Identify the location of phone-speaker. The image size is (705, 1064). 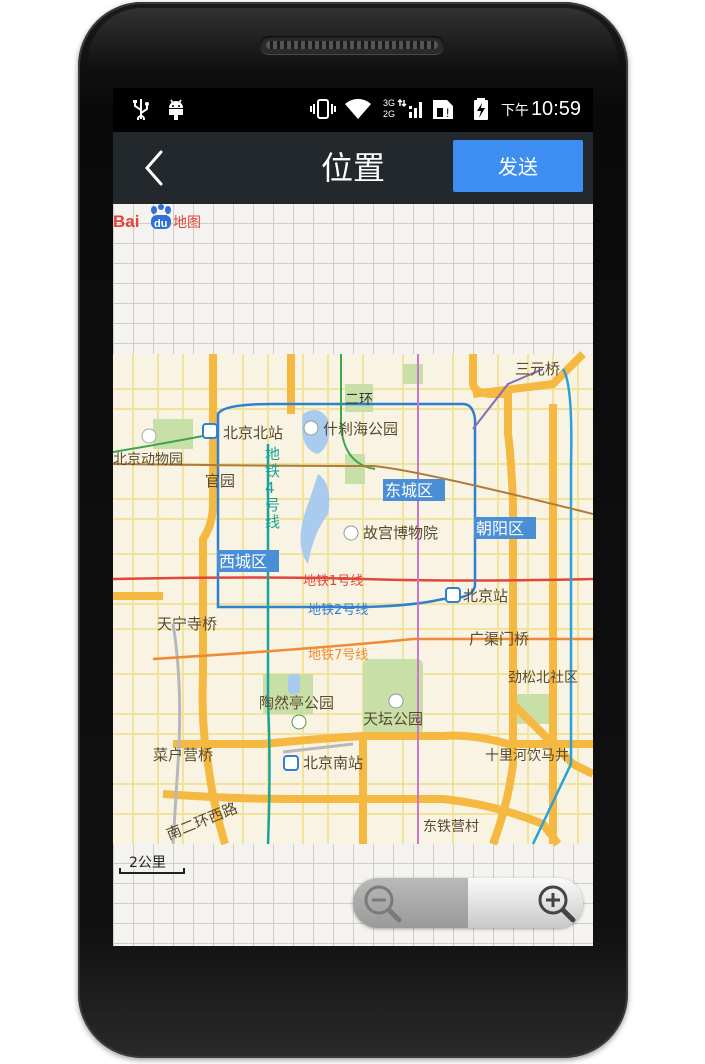
(352, 45).